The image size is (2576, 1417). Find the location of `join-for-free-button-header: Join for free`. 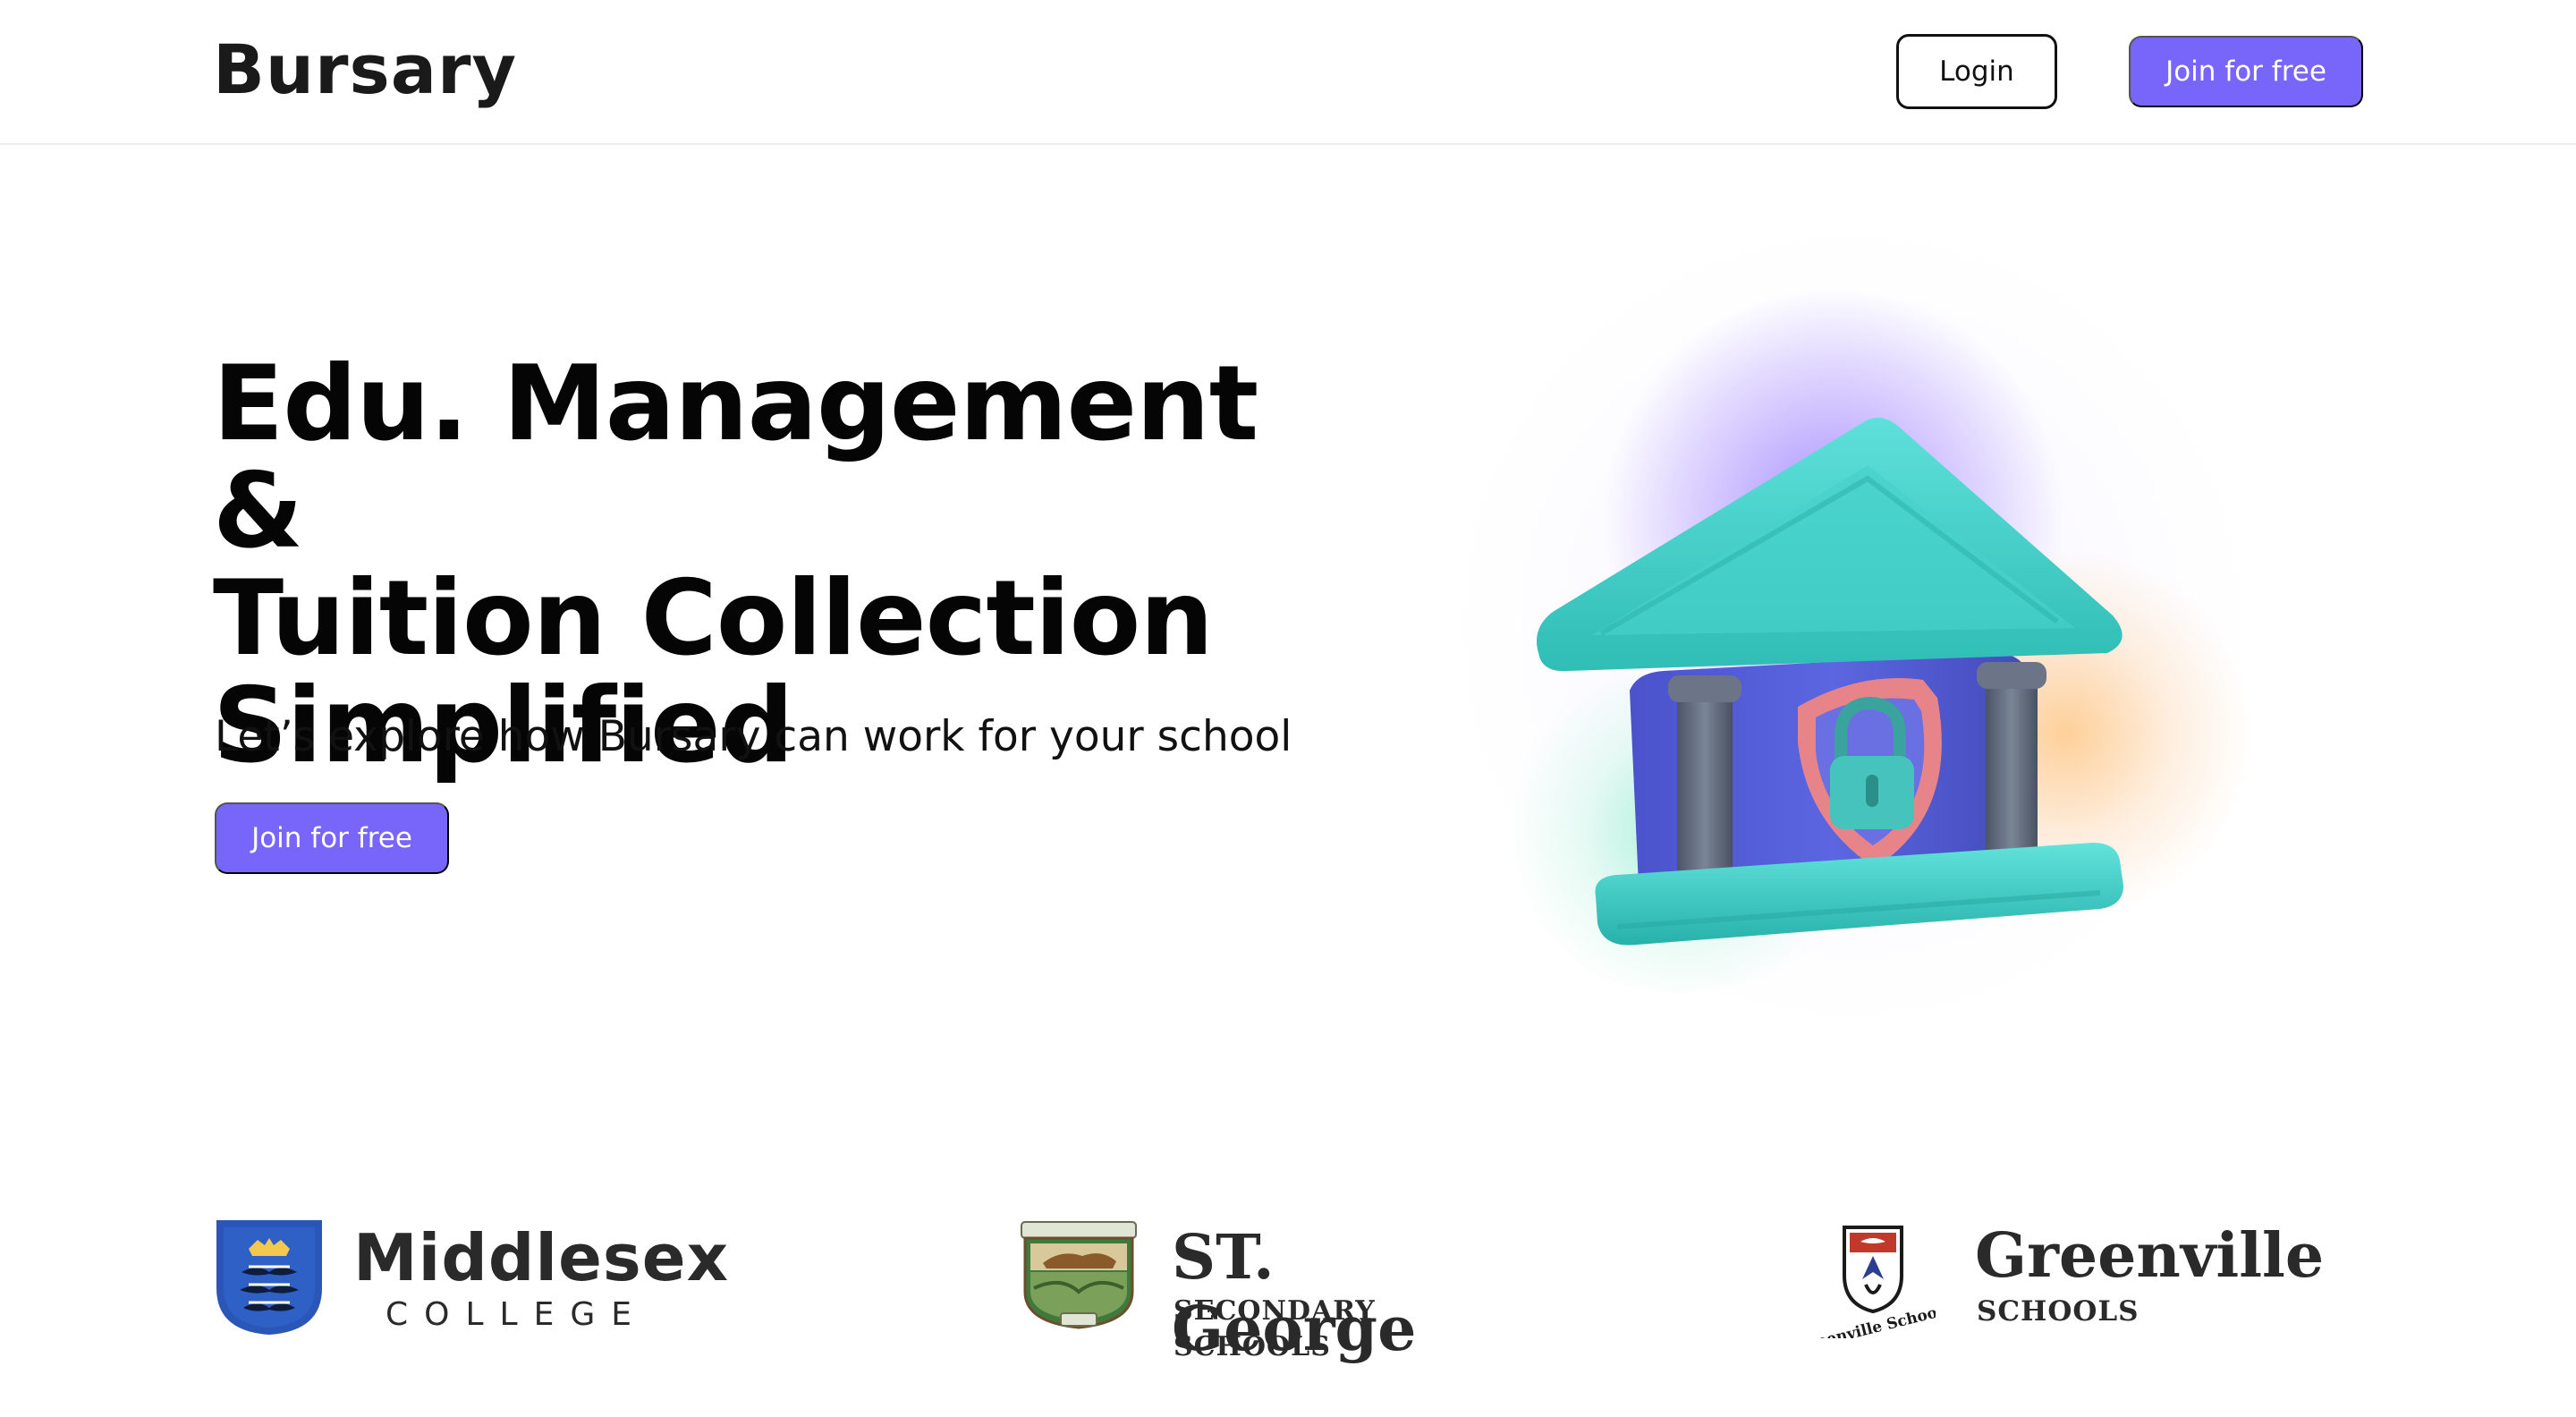

join-for-free-button-header: Join for free is located at coordinates (2246, 71).